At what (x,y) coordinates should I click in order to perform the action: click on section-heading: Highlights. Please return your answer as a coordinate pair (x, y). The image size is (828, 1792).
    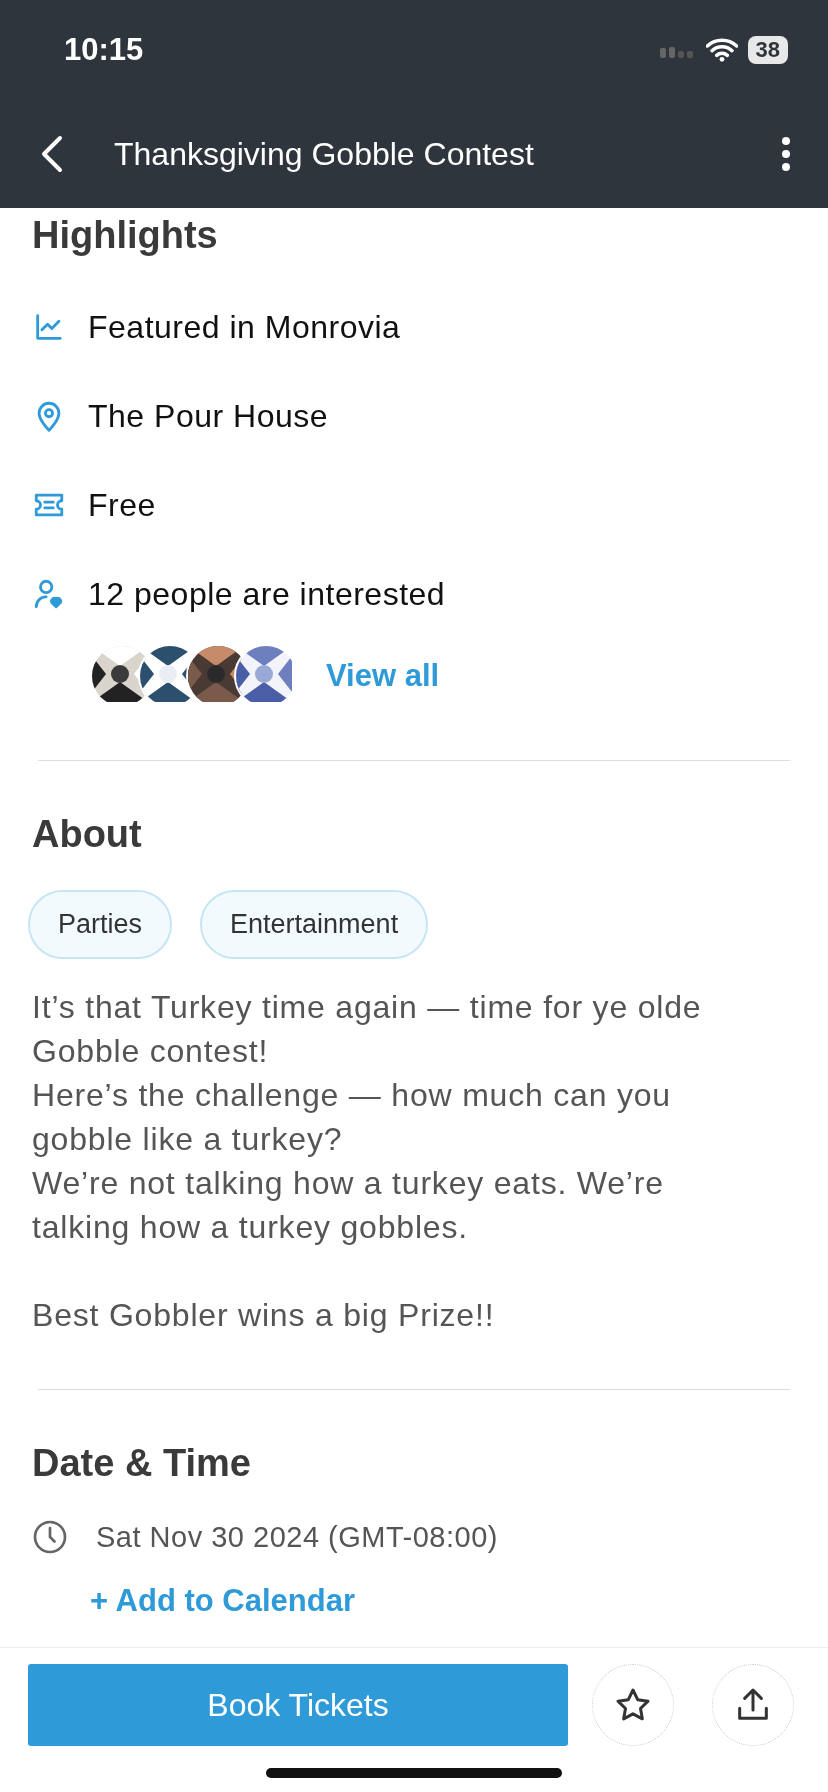
    Looking at the image, I should click on (125, 235).